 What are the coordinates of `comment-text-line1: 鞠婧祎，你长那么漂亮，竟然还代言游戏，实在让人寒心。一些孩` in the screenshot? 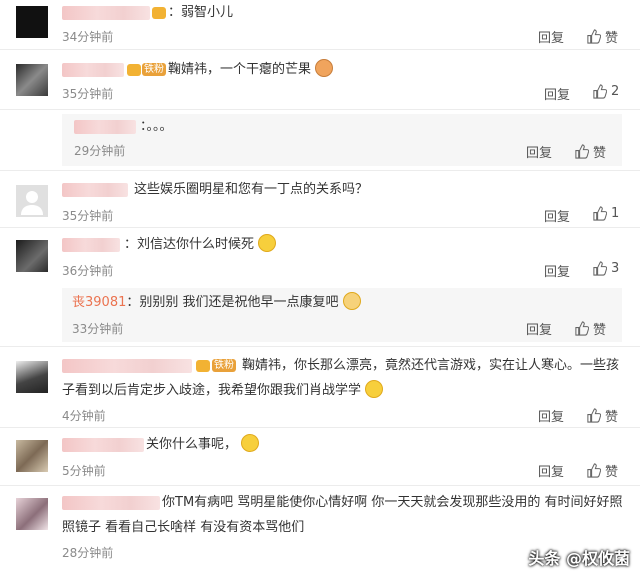 It's located at (431, 365).